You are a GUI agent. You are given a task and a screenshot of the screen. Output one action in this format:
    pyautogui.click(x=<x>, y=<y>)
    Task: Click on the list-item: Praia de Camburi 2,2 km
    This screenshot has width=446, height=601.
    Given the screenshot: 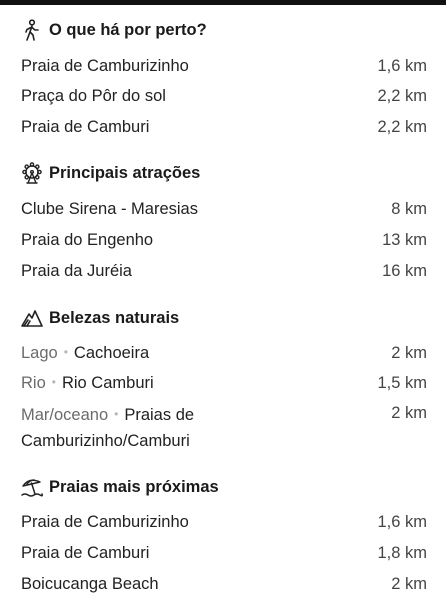 What is the action you would take?
    pyautogui.click(x=224, y=131)
    